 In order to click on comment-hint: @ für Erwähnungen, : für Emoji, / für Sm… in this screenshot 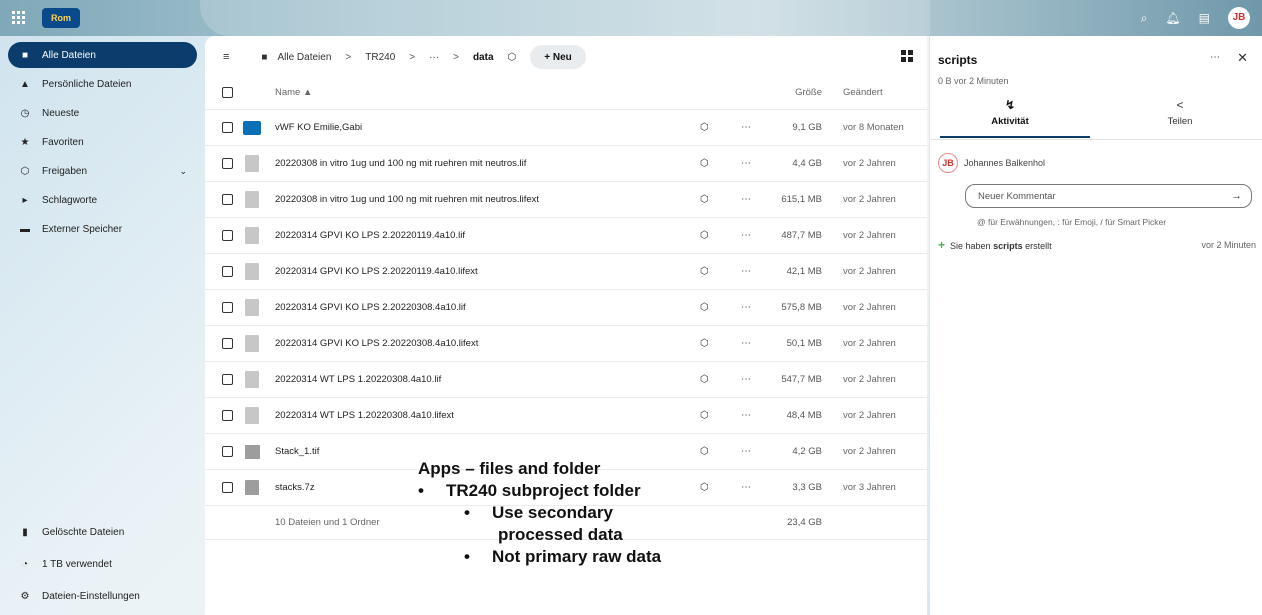, I will do `click(1072, 222)`.